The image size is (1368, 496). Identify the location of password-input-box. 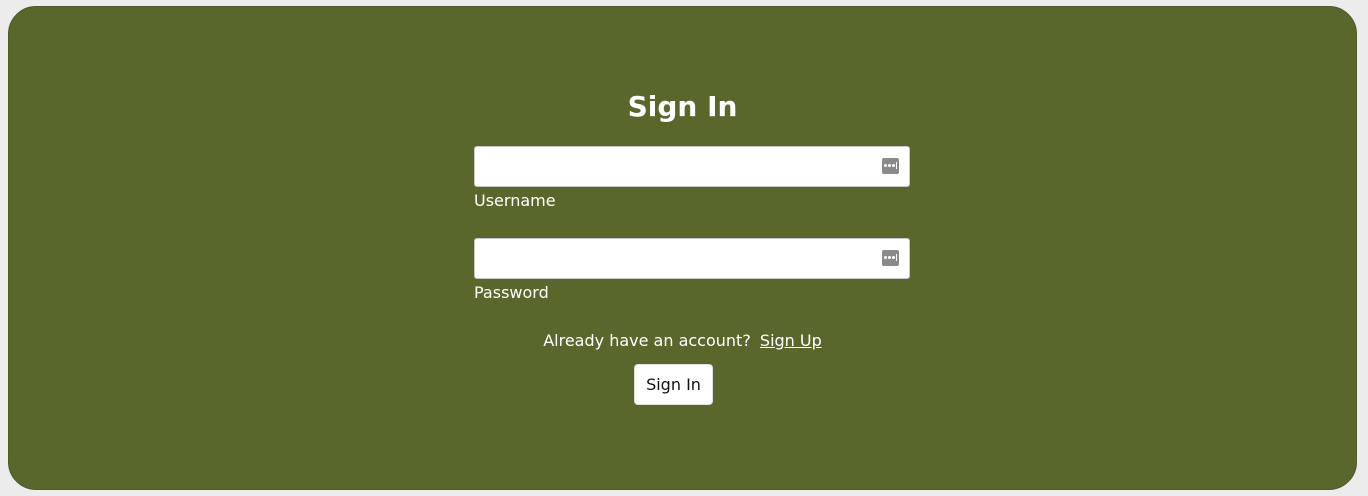
(692, 258).